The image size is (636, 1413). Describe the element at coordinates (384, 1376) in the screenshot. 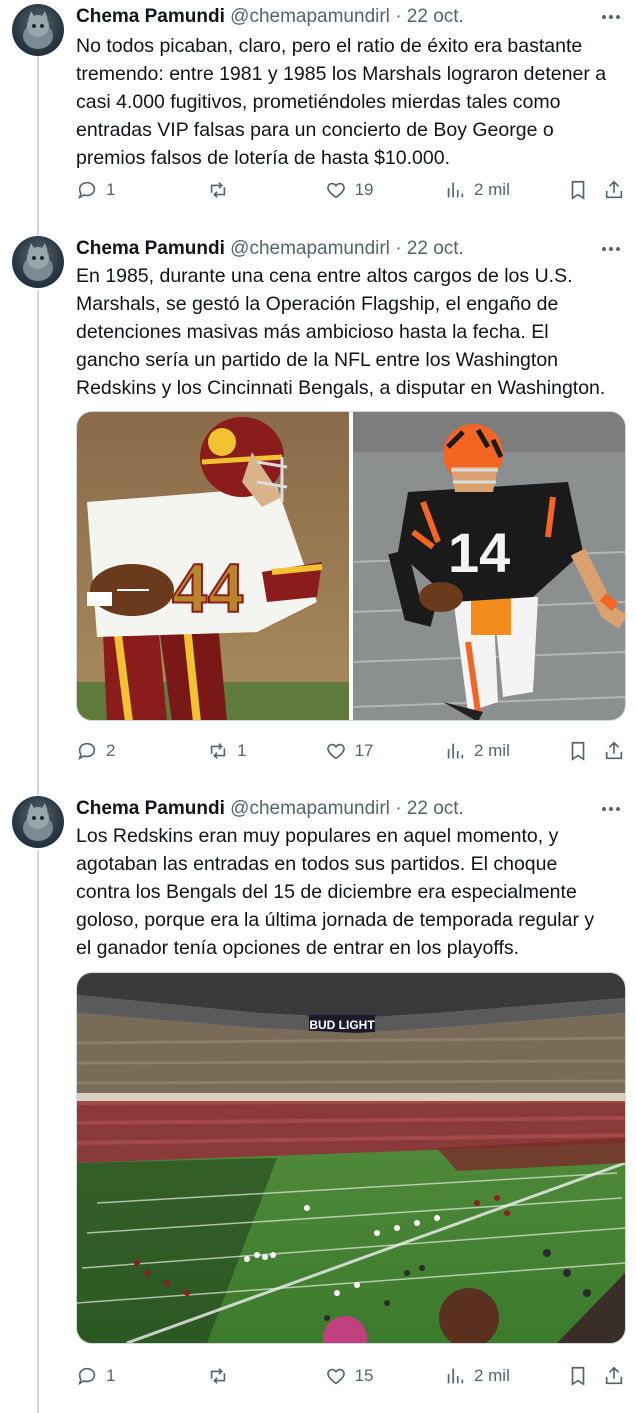

I see `like-button: 15` at that location.